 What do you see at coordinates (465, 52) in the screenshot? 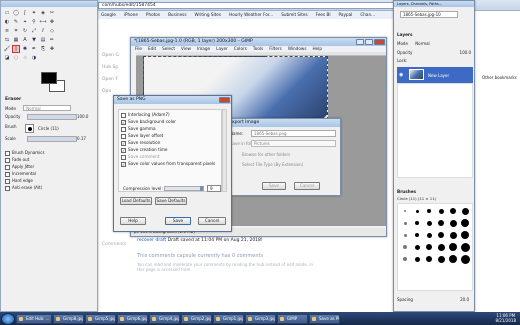
I see `layers-opacity-value: 100.0` at bounding box center [465, 52].